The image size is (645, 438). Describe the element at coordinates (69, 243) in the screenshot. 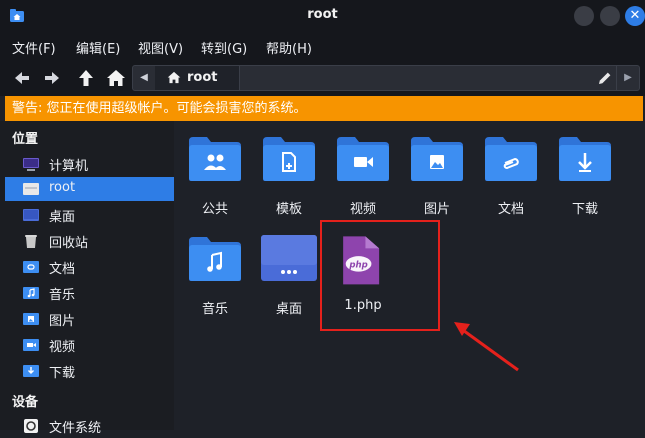

I see `sidebar-item-label: 回收站` at that location.